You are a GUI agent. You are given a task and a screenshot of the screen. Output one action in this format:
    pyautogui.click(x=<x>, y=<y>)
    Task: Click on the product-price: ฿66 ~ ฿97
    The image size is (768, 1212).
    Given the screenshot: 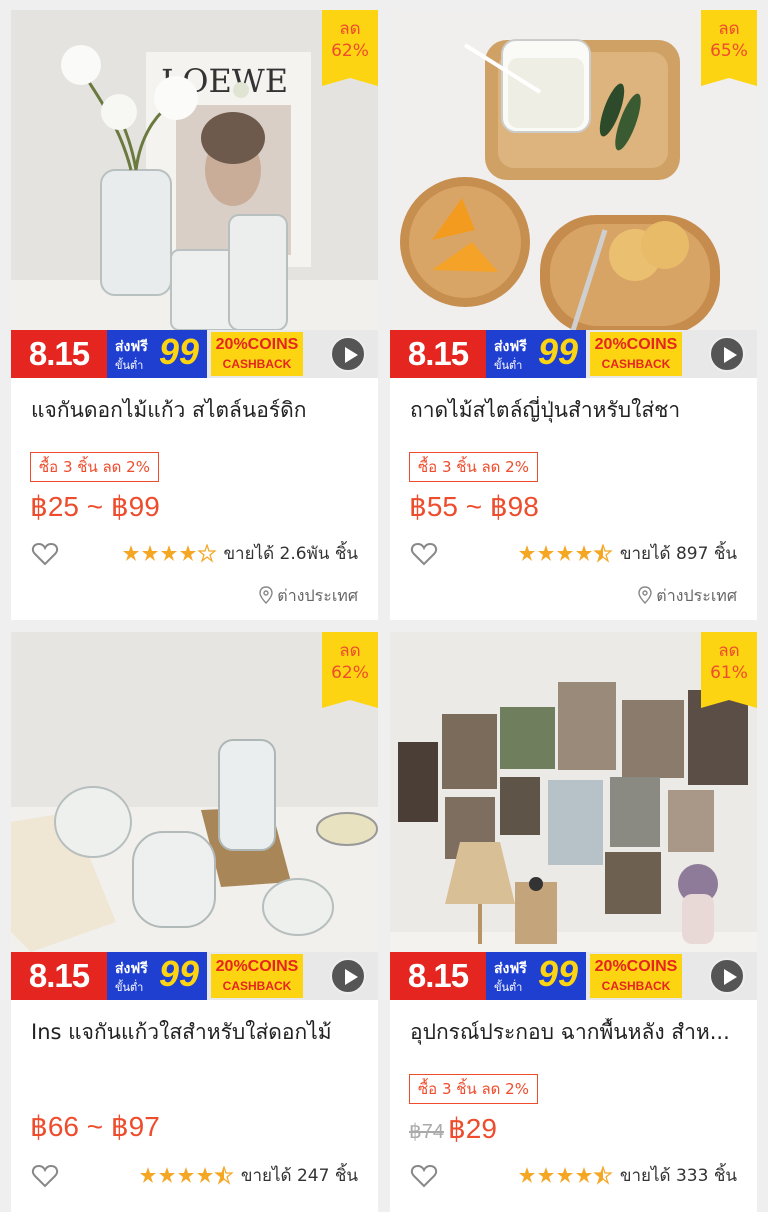 What is the action you would take?
    pyautogui.click(x=95, y=1126)
    